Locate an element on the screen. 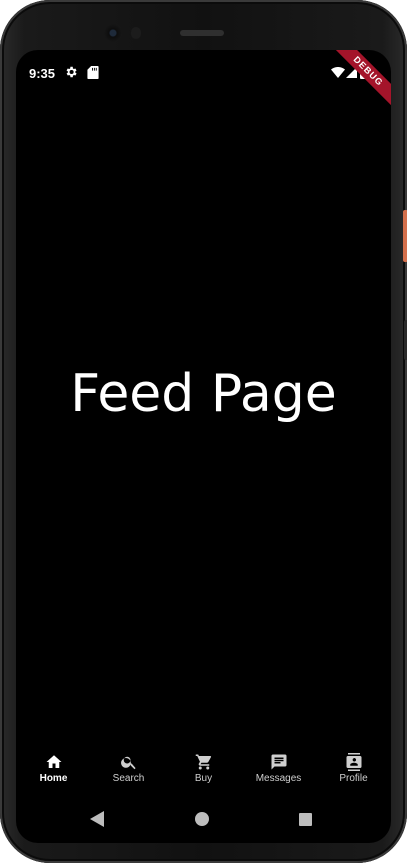 The height and width of the screenshot is (863, 407). nav-item-search: Search is located at coordinates (128, 766).